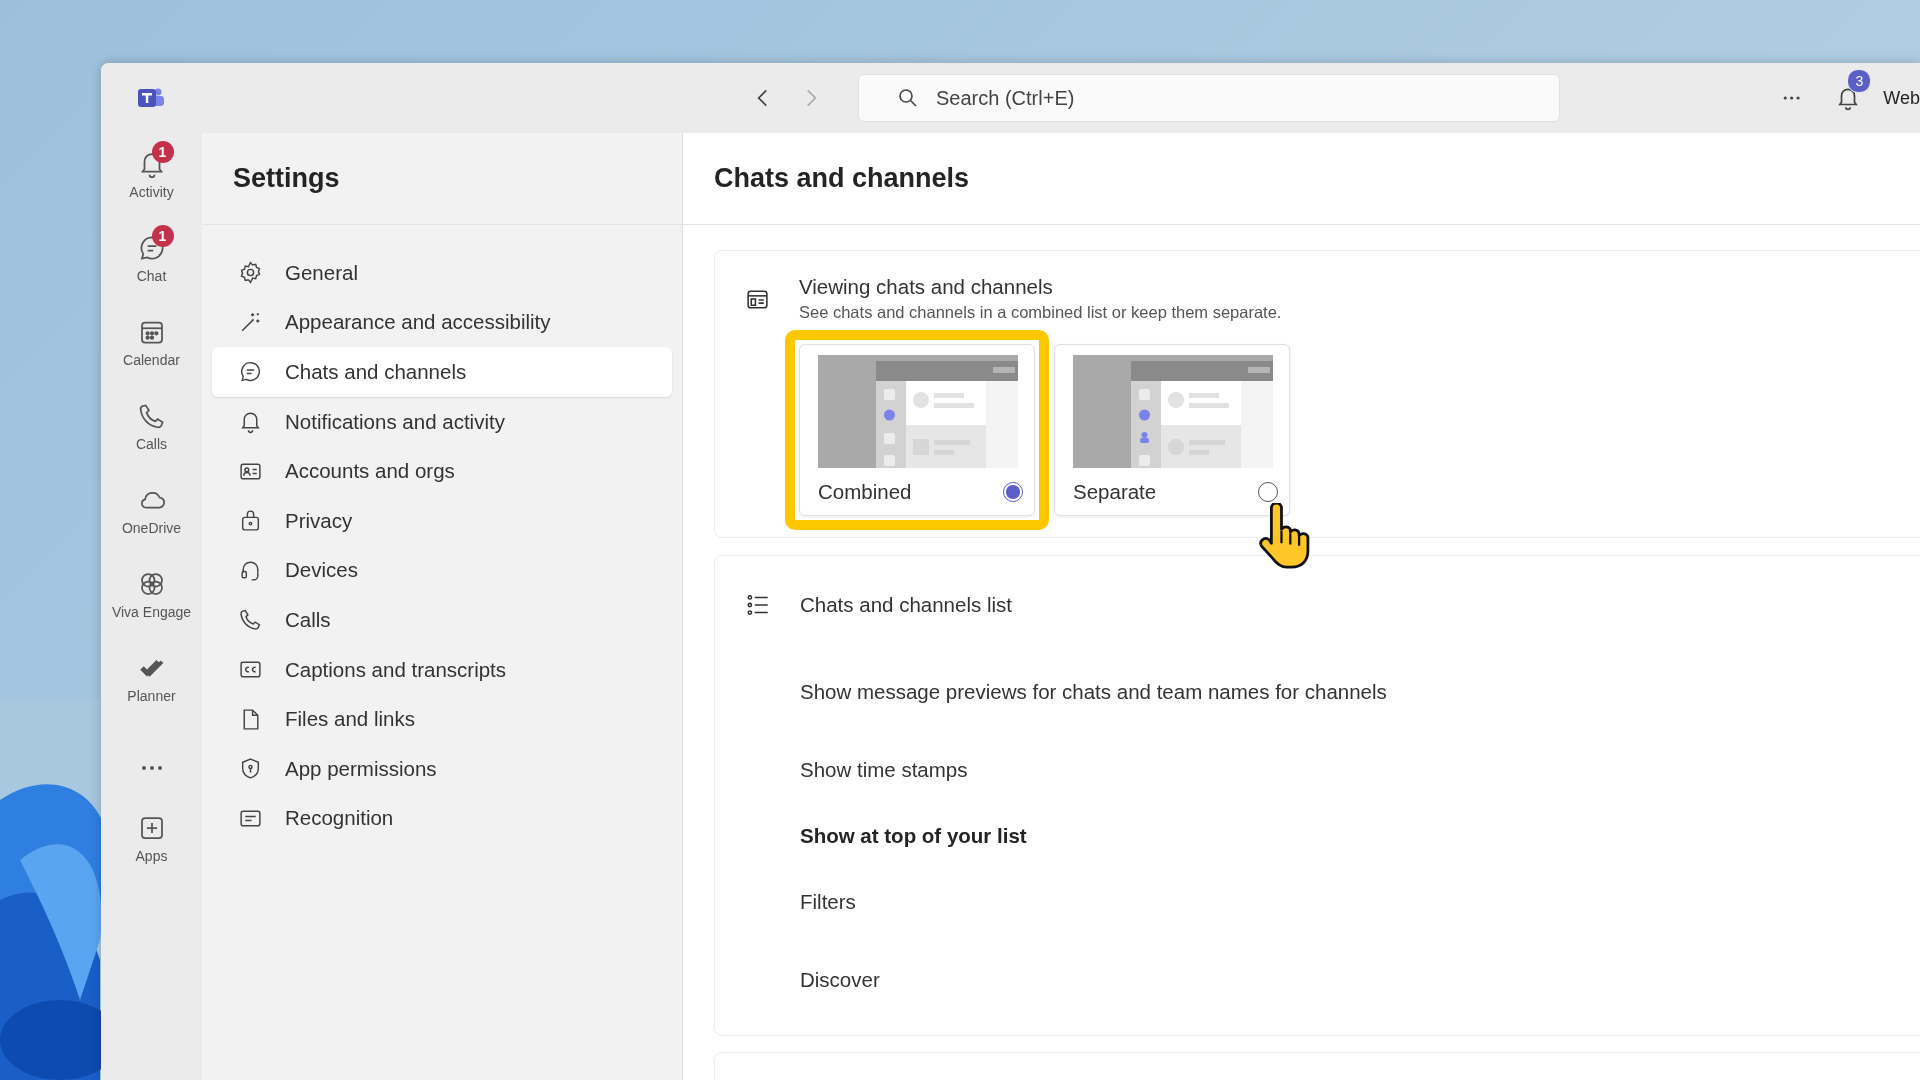 The height and width of the screenshot is (1080, 1920). I want to click on setting-label: Show time stamps, so click(884, 770).